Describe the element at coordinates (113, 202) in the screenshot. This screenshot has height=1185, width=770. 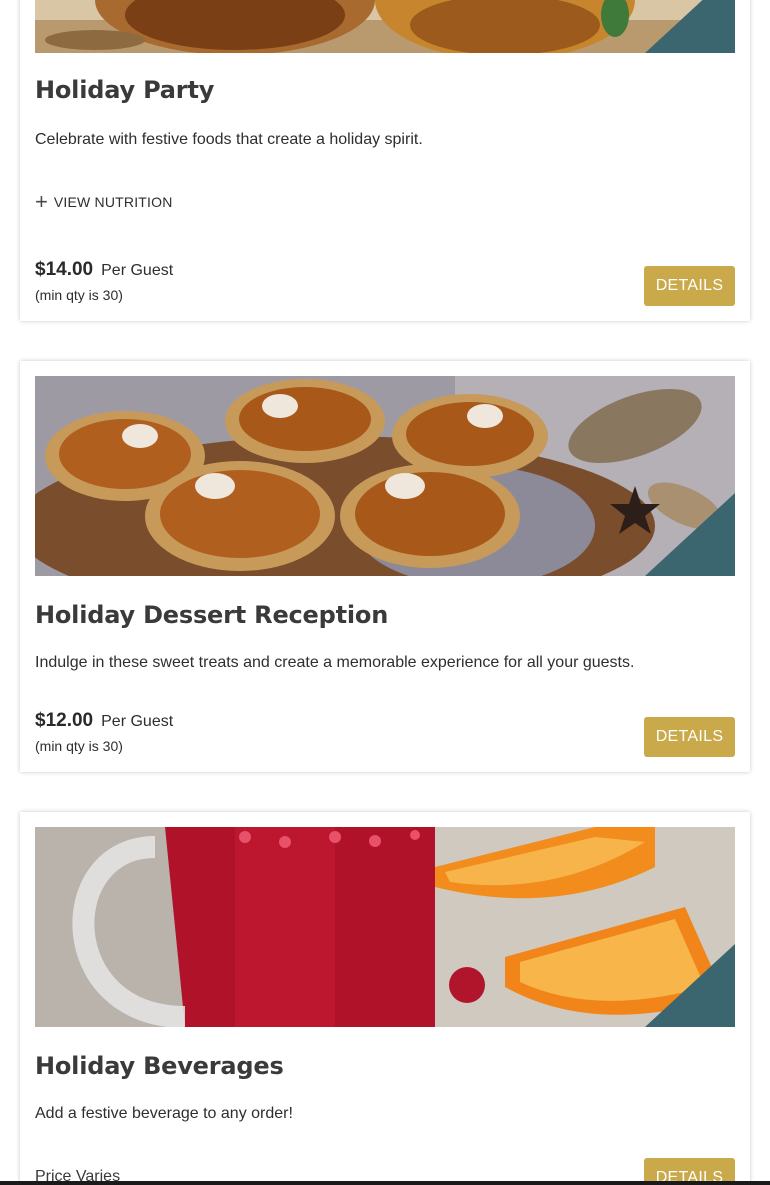
I see `view-nutrition-label: VIEW NUTRITION` at that location.